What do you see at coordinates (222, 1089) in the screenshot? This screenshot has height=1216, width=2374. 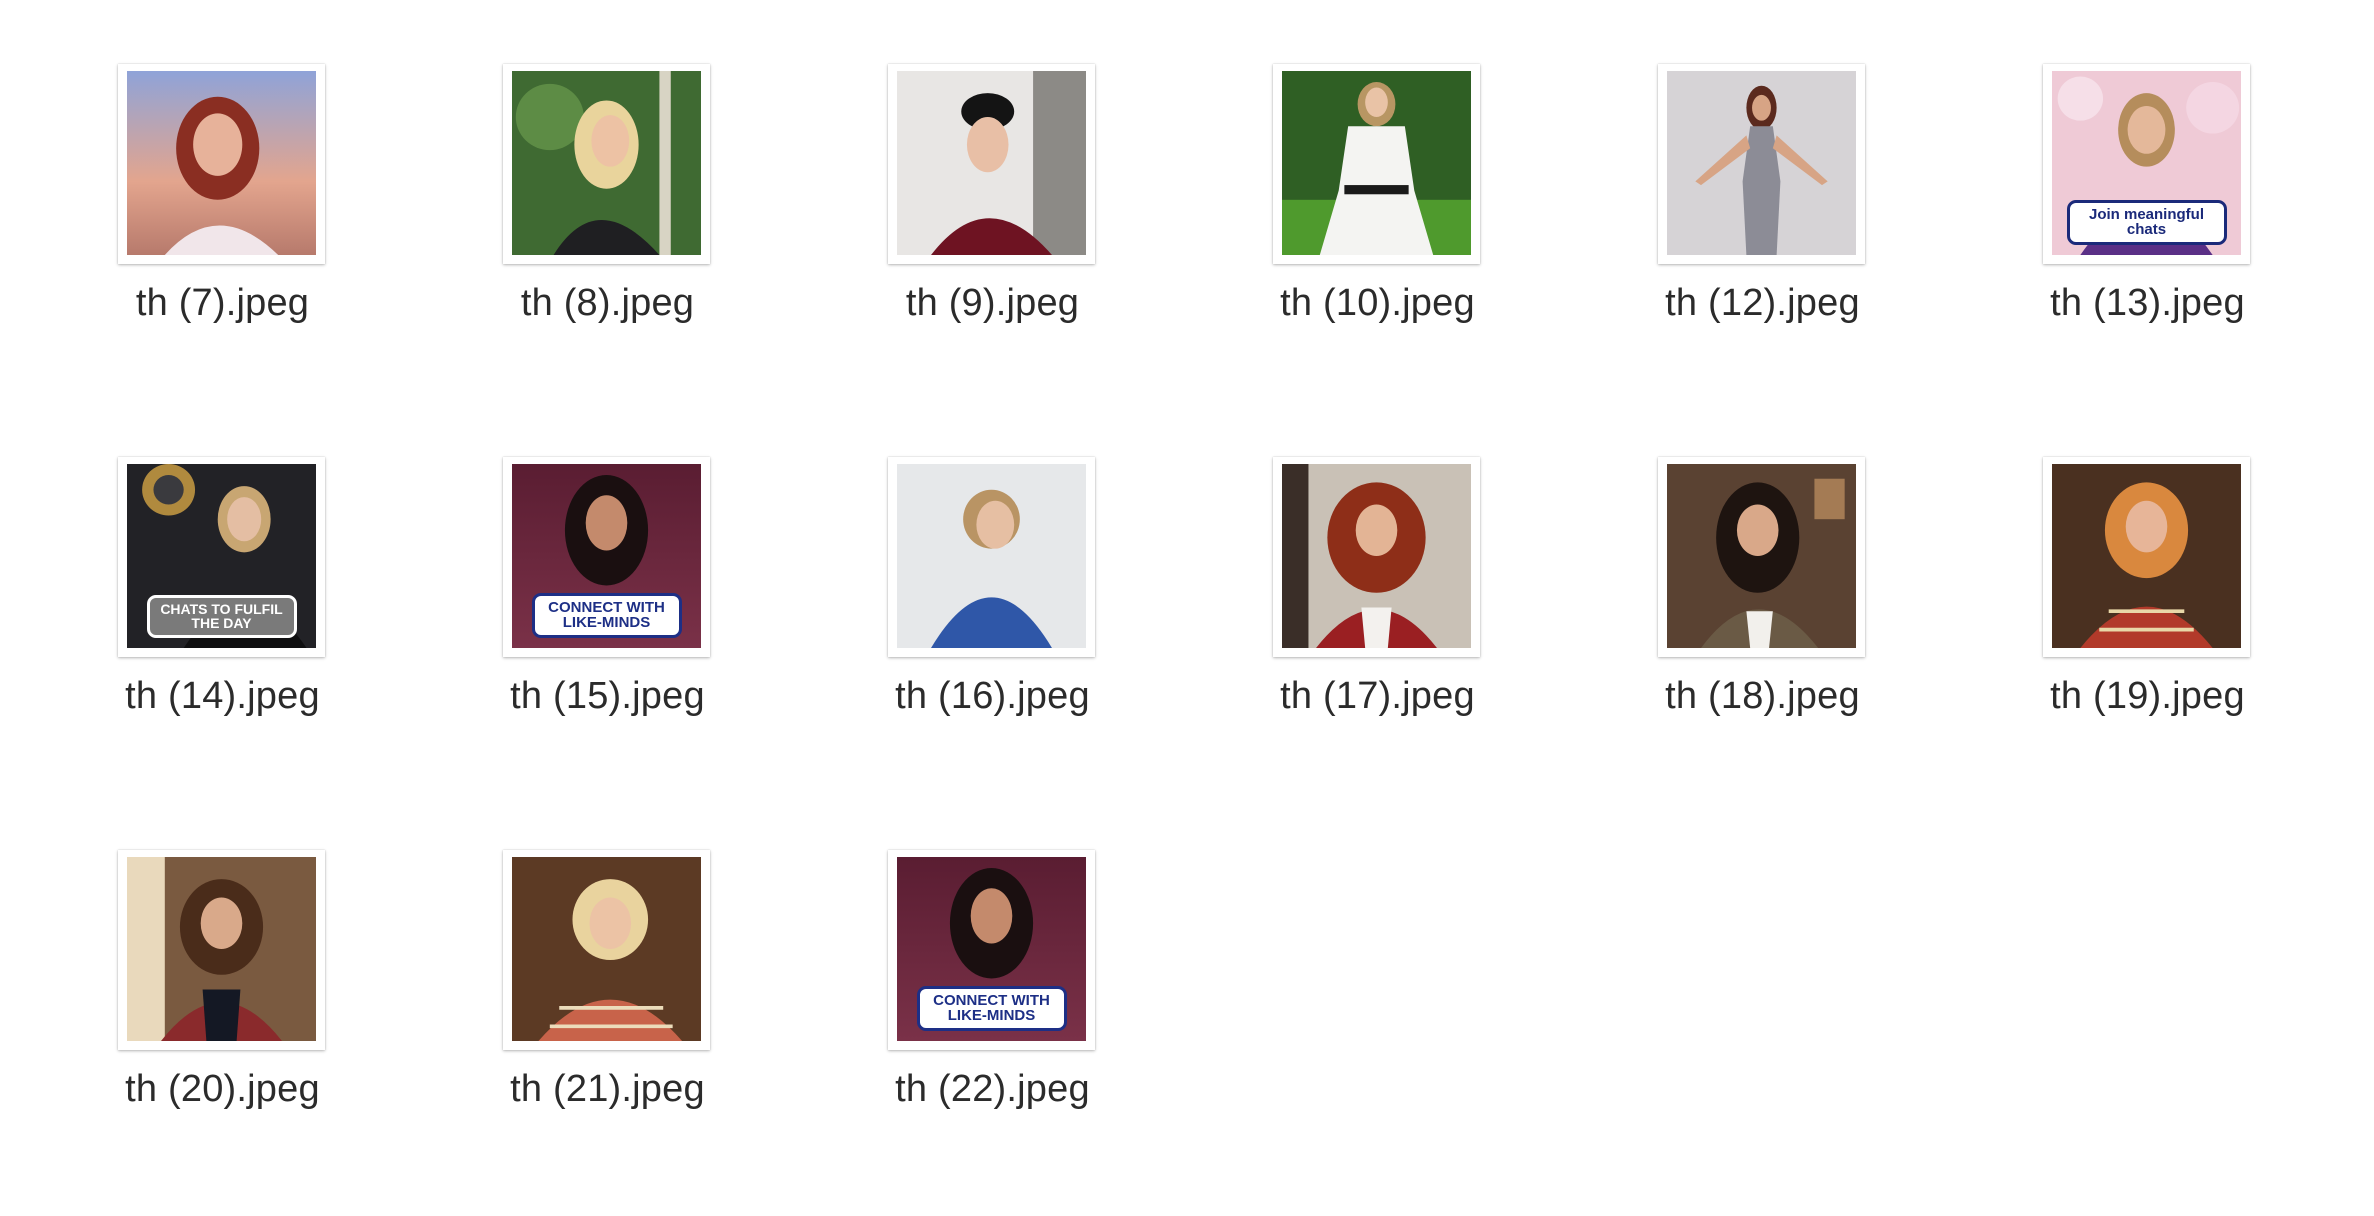 I see `file-name: th (20).jpeg` at bounding box center [222, 1089].